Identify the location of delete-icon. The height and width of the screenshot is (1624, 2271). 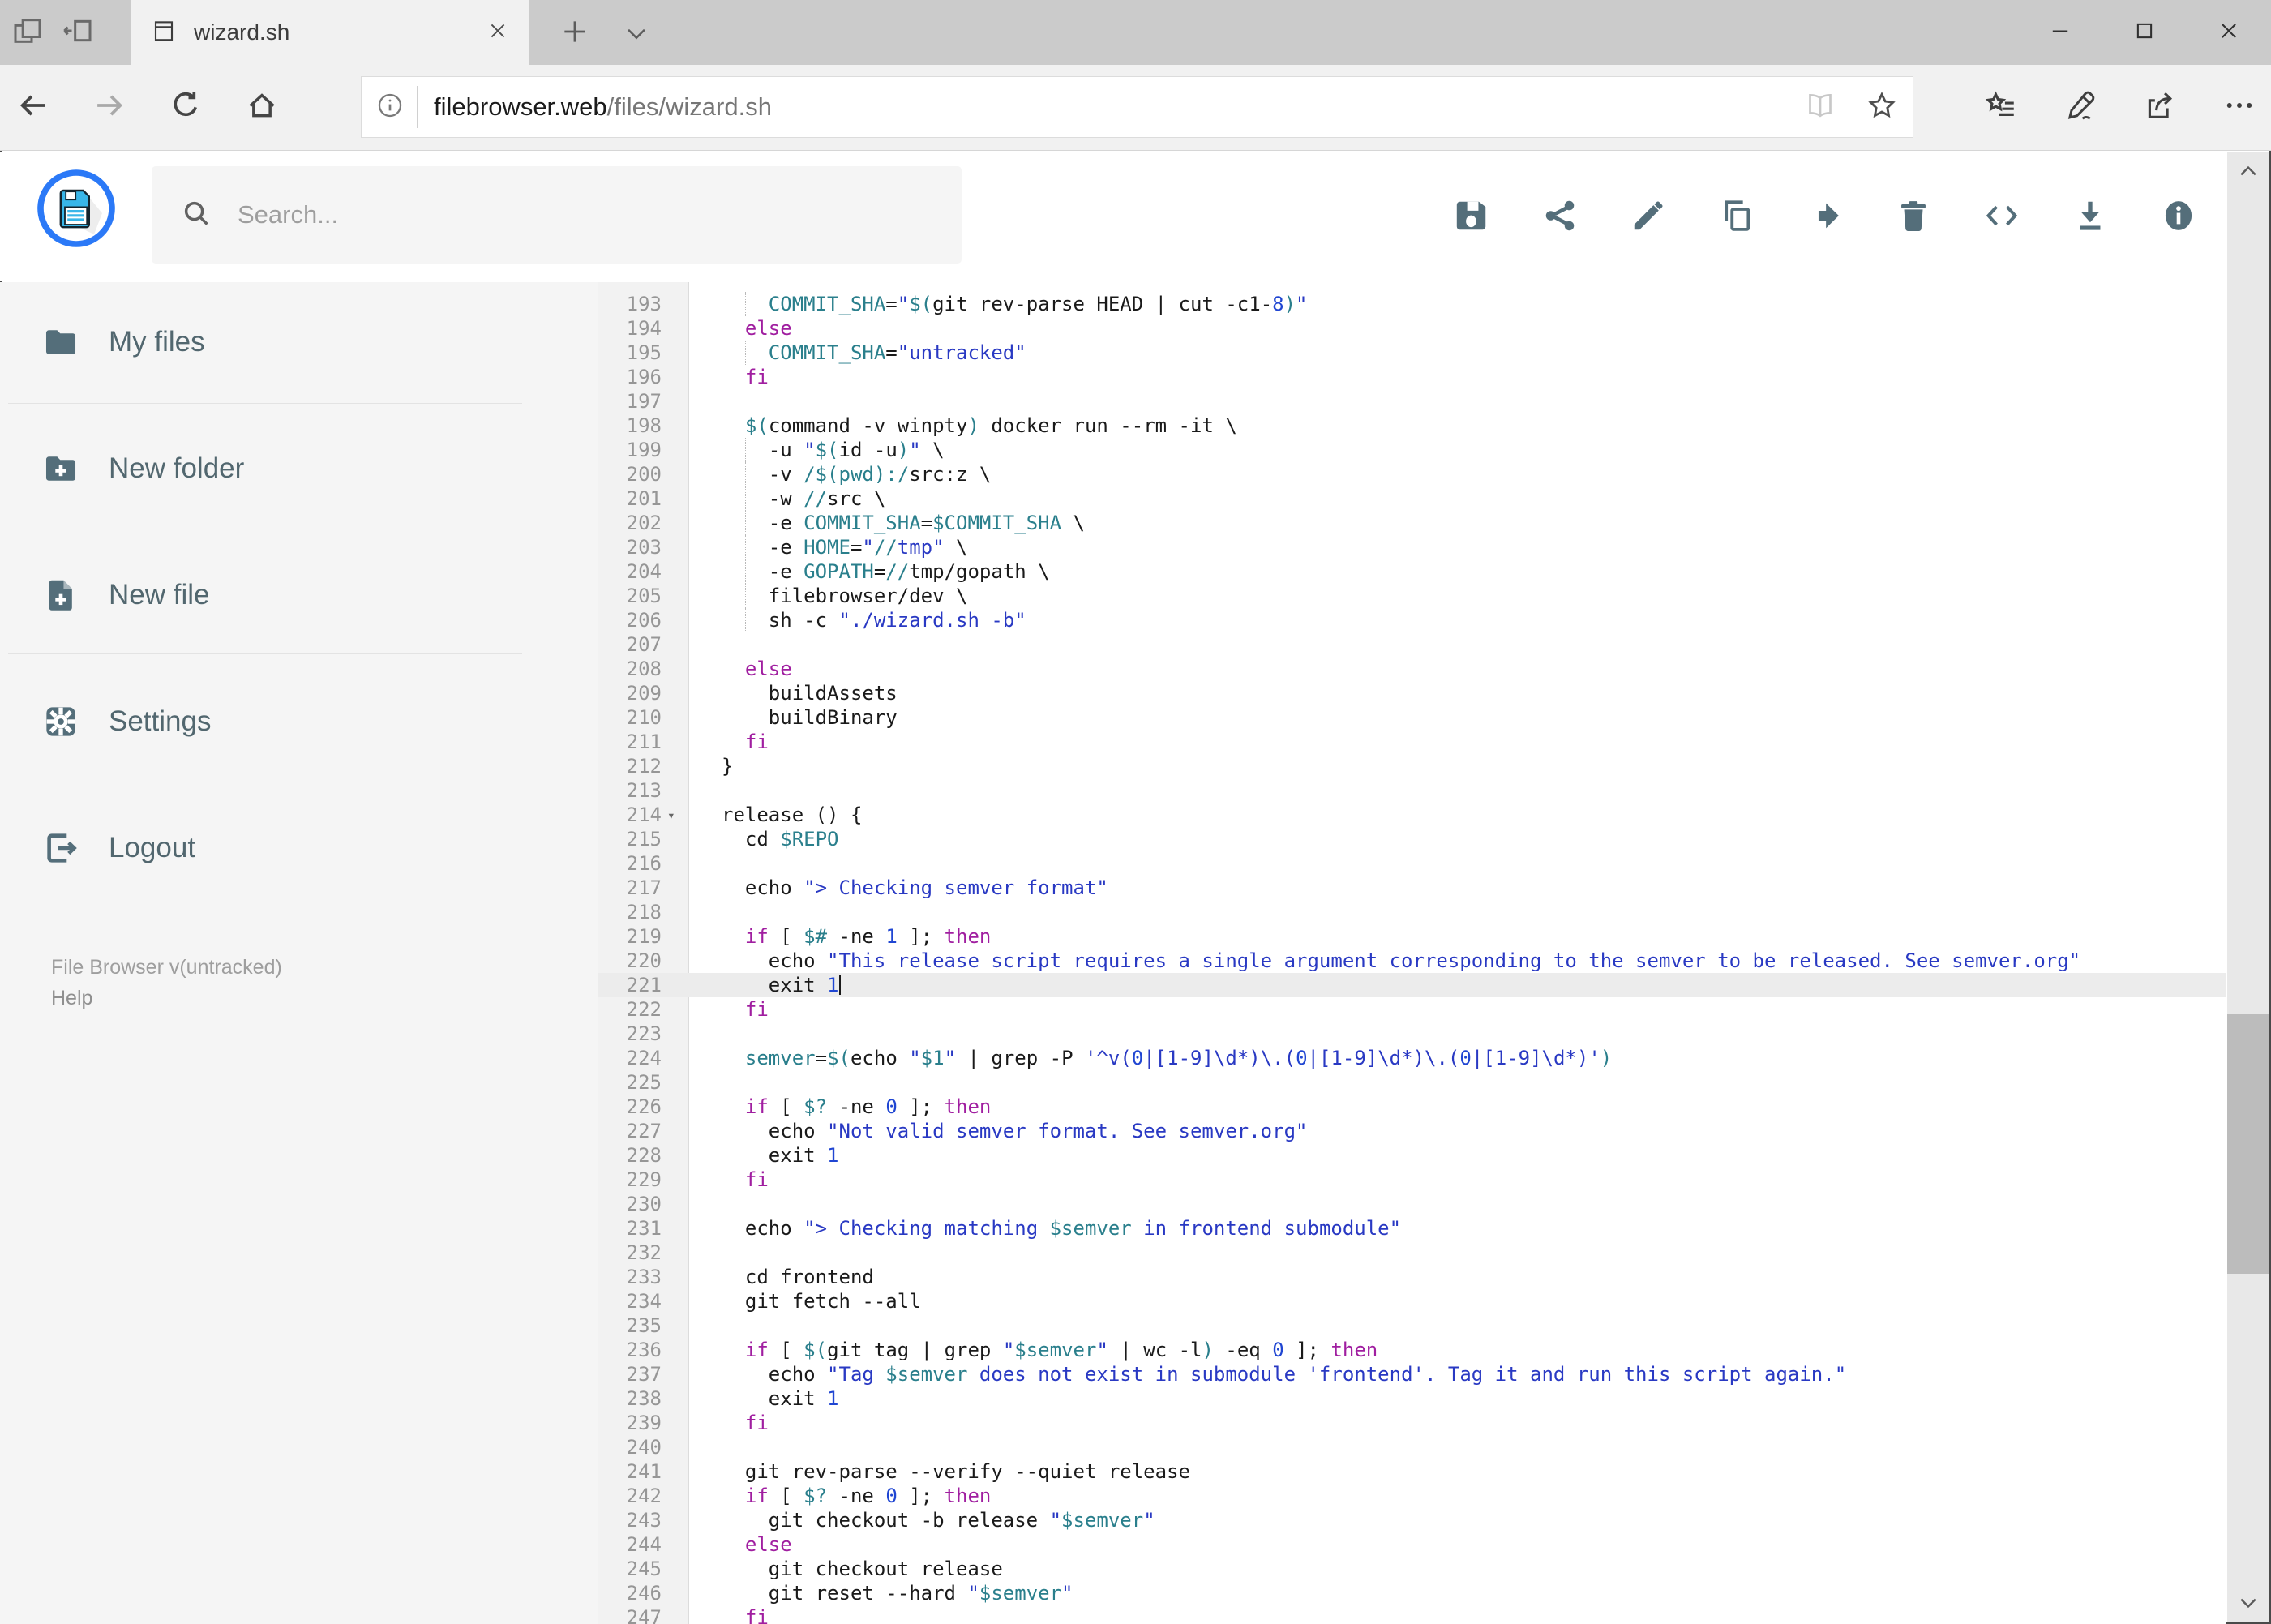
(1914, 219).